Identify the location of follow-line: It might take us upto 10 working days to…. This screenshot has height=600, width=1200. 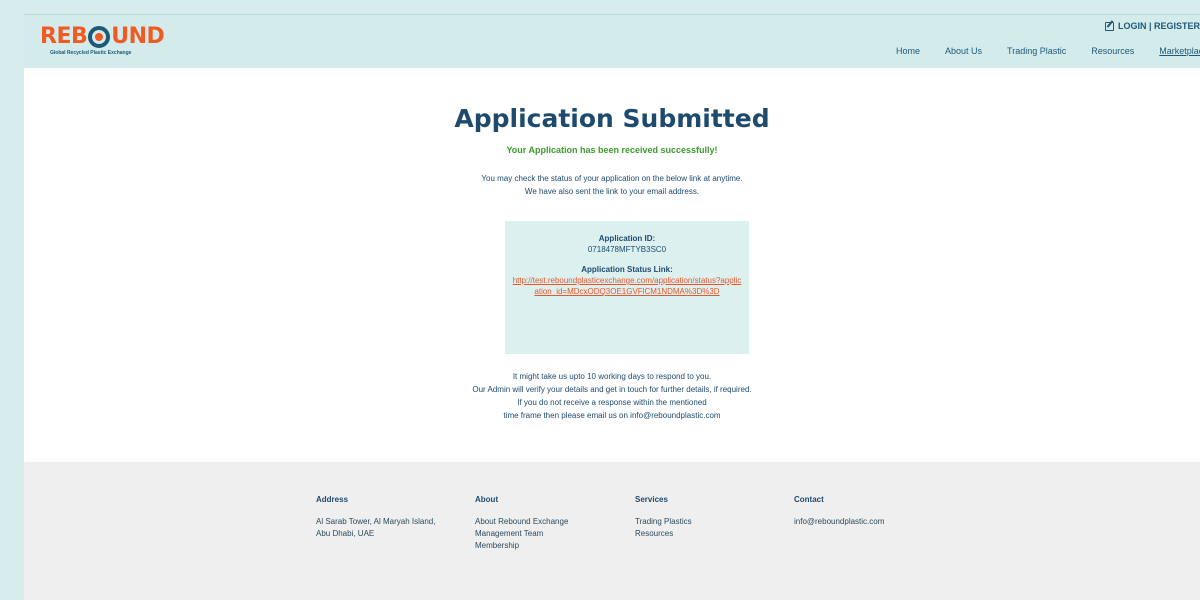
(612, 376).